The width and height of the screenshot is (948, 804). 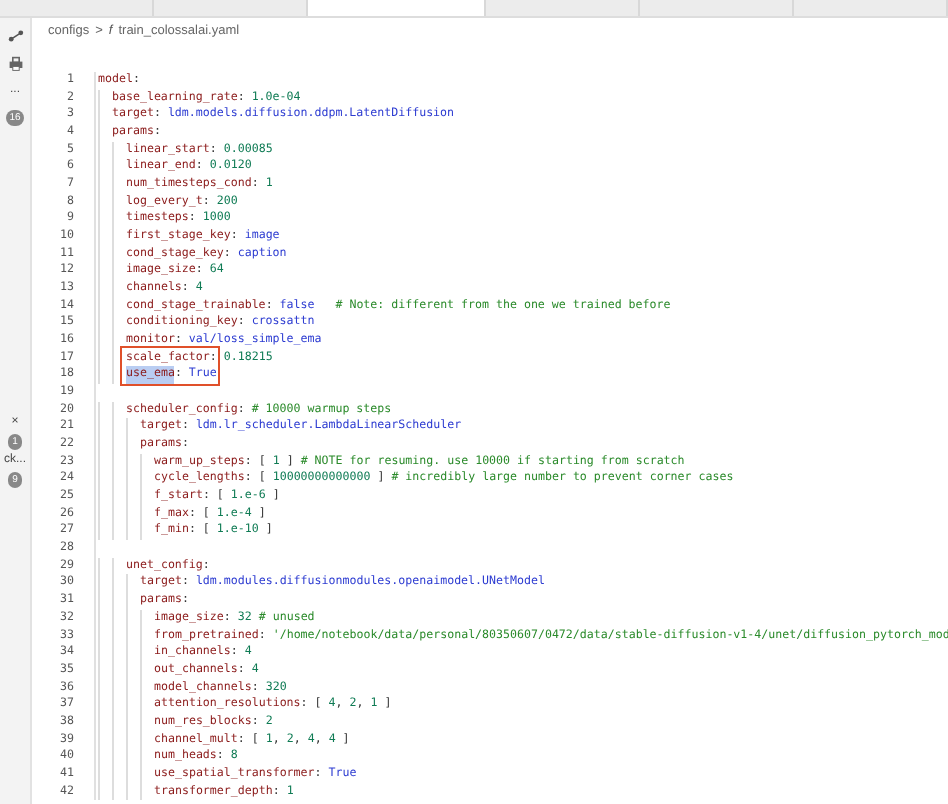 What do you see at coordinates (397, 8) in the screenshot?
I see `editor-tab` at bounding box center [397, 8].